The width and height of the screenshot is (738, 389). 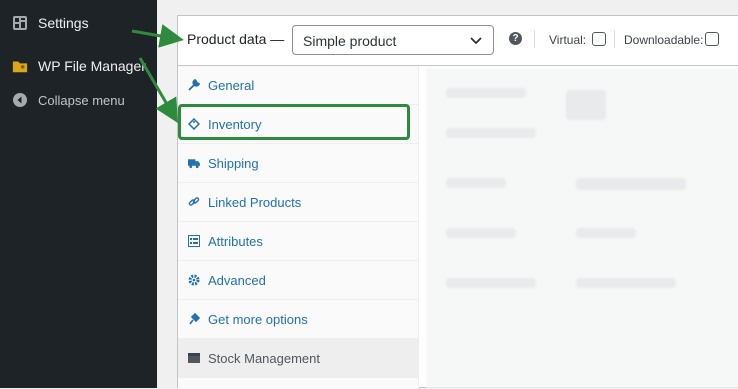 What do you see at coordinates (599, 39) in the screenshot?
I see `virtual-checkbox` at bounding box center [599, 39].